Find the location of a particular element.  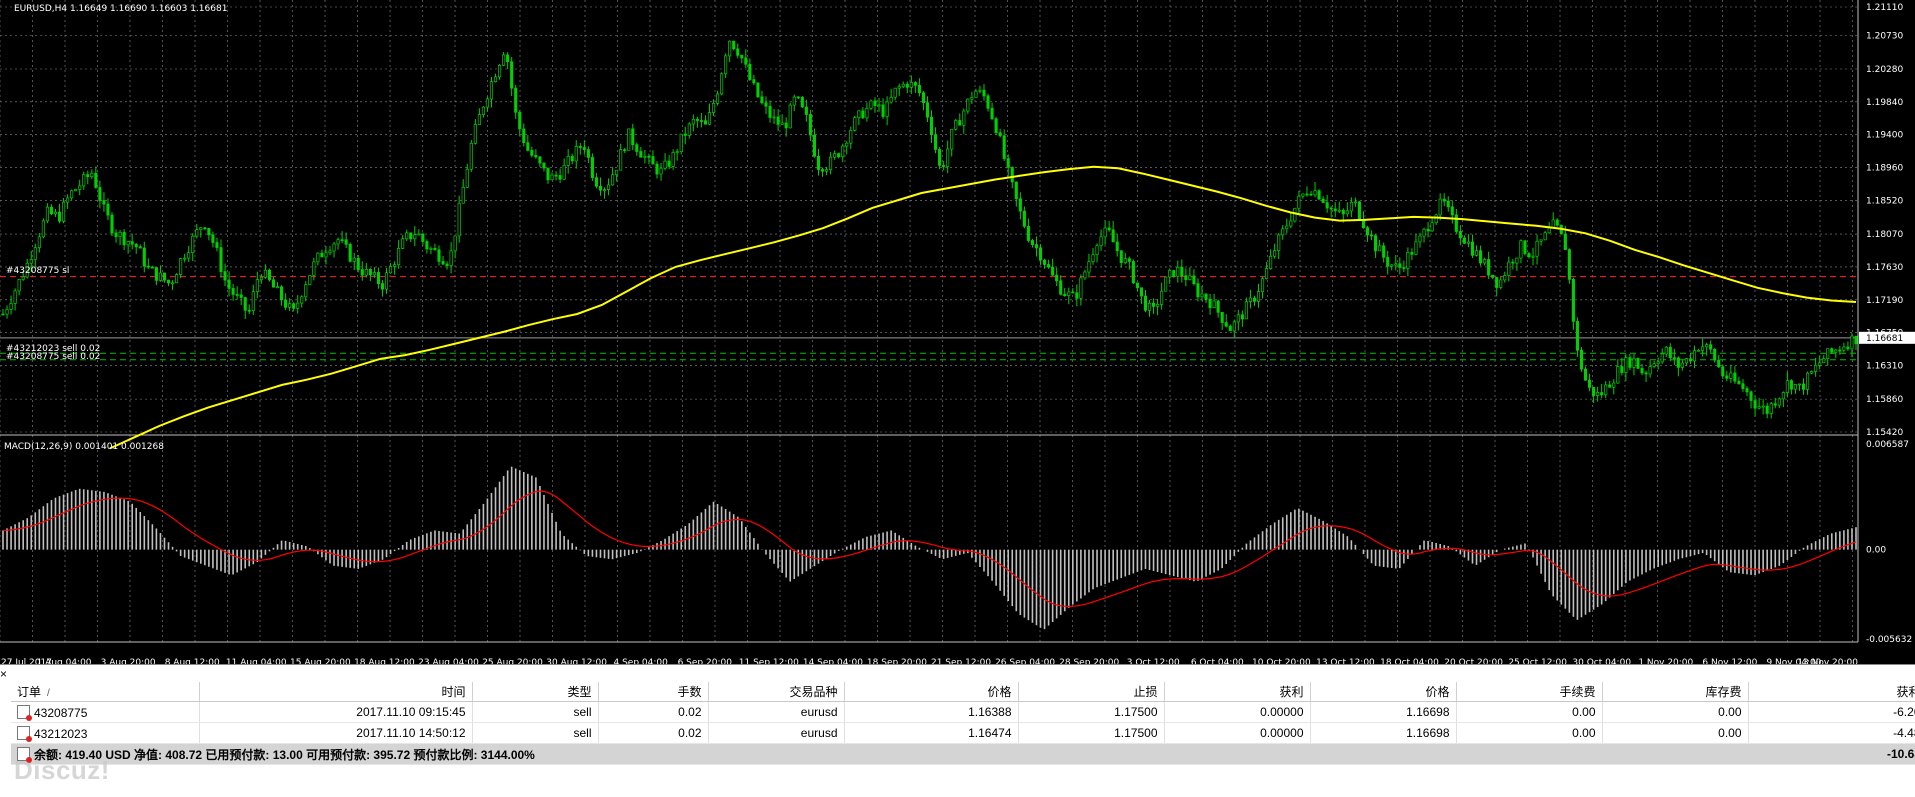

col-time: 时间 is located at coordinates (336, 692).